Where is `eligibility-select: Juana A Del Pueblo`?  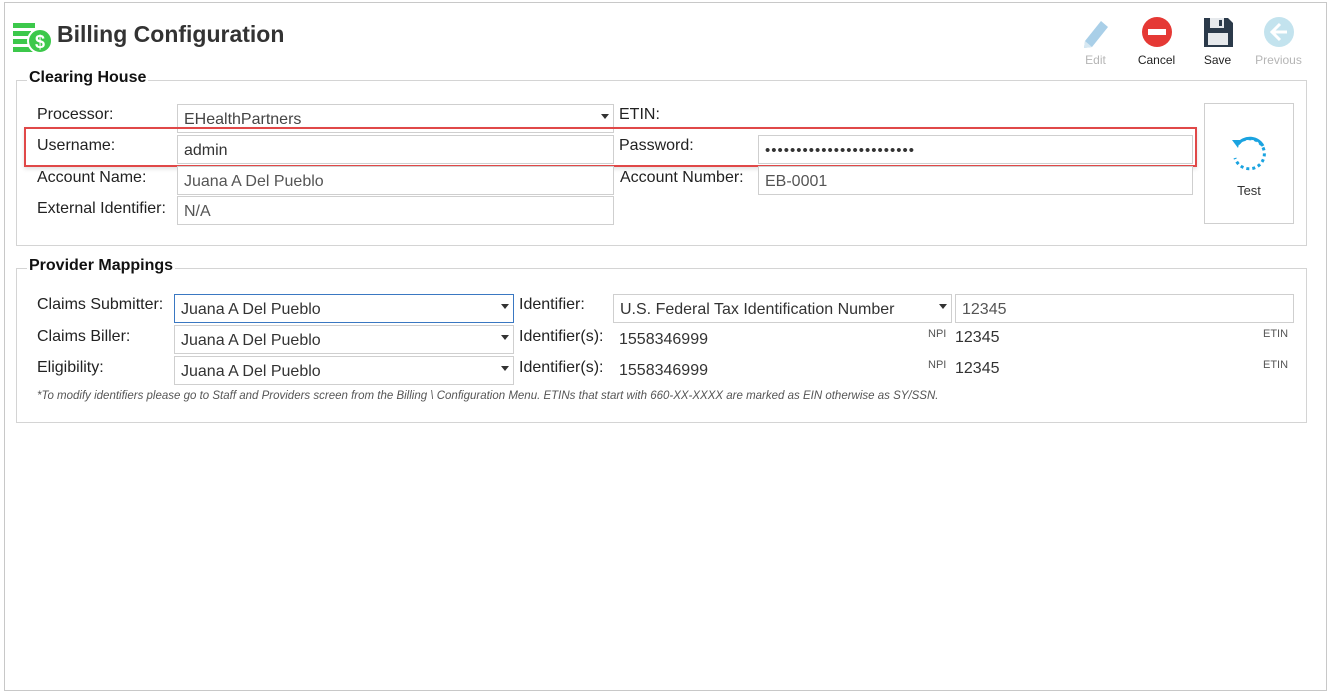
eligibility-select: Juana A Del Pueblo is located at coordinates (344, 370).